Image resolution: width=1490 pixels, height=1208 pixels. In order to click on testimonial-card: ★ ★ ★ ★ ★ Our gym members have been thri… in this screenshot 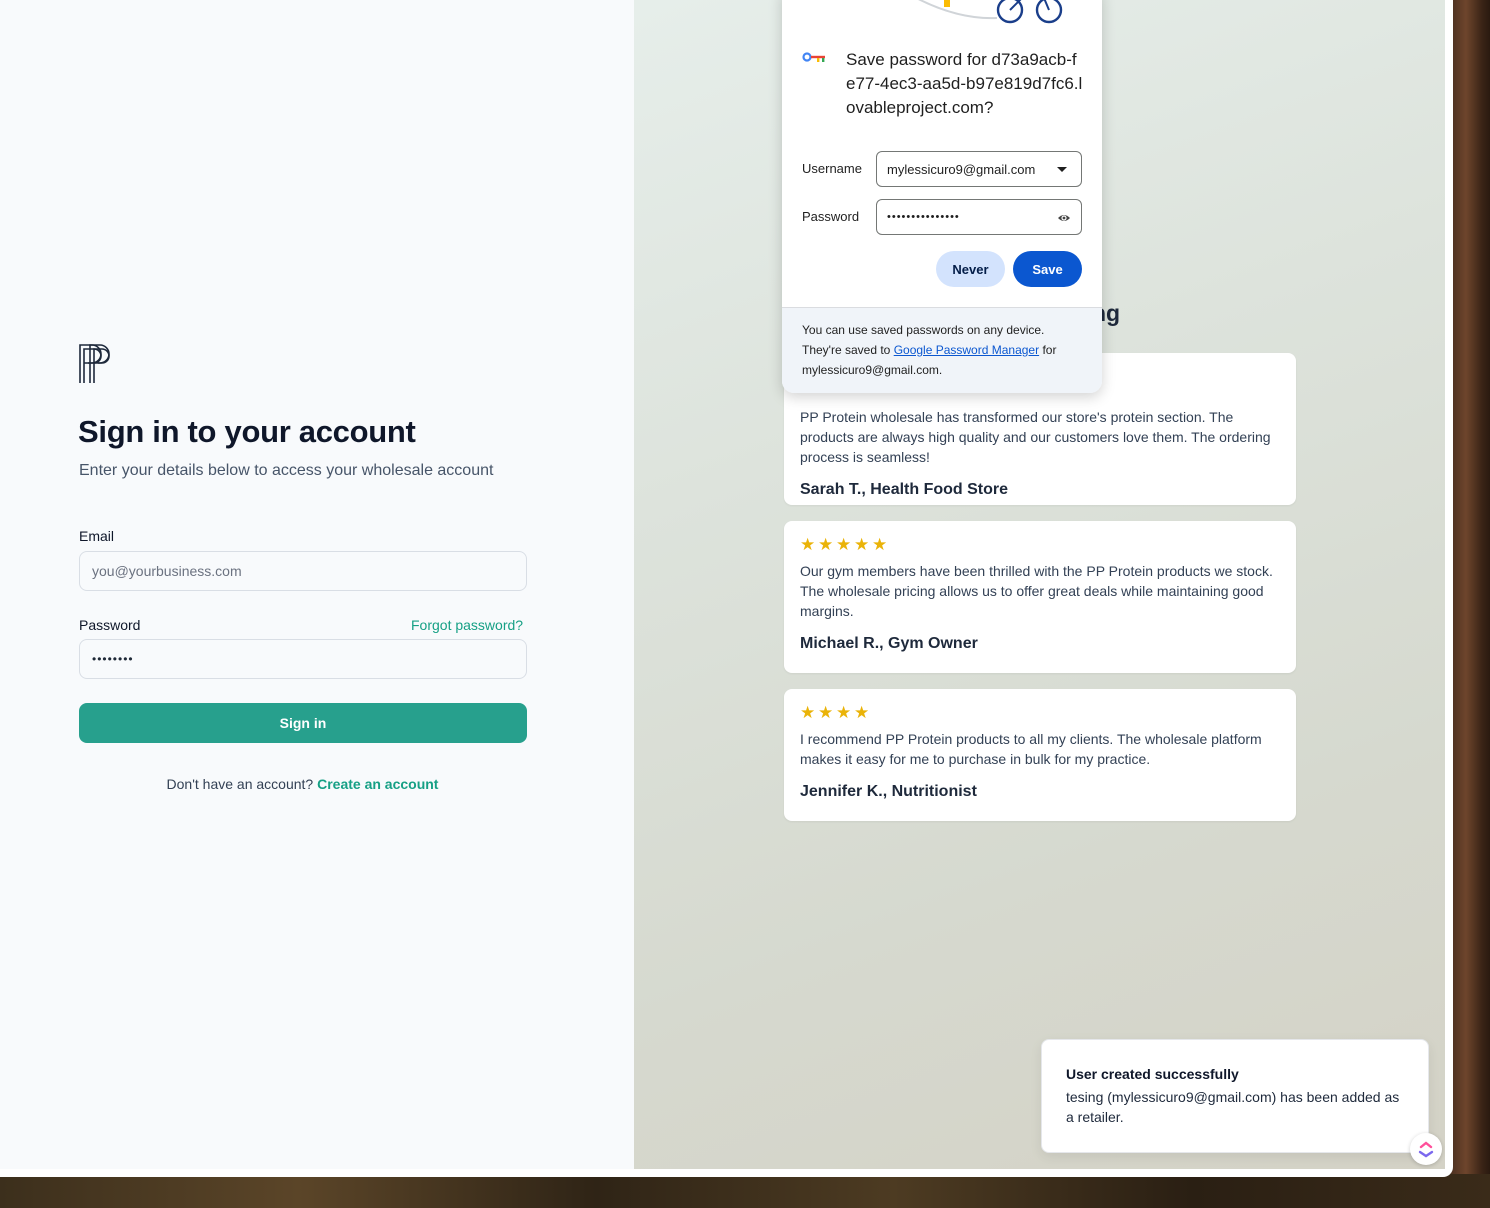, I will do `click(1040, 597)`.